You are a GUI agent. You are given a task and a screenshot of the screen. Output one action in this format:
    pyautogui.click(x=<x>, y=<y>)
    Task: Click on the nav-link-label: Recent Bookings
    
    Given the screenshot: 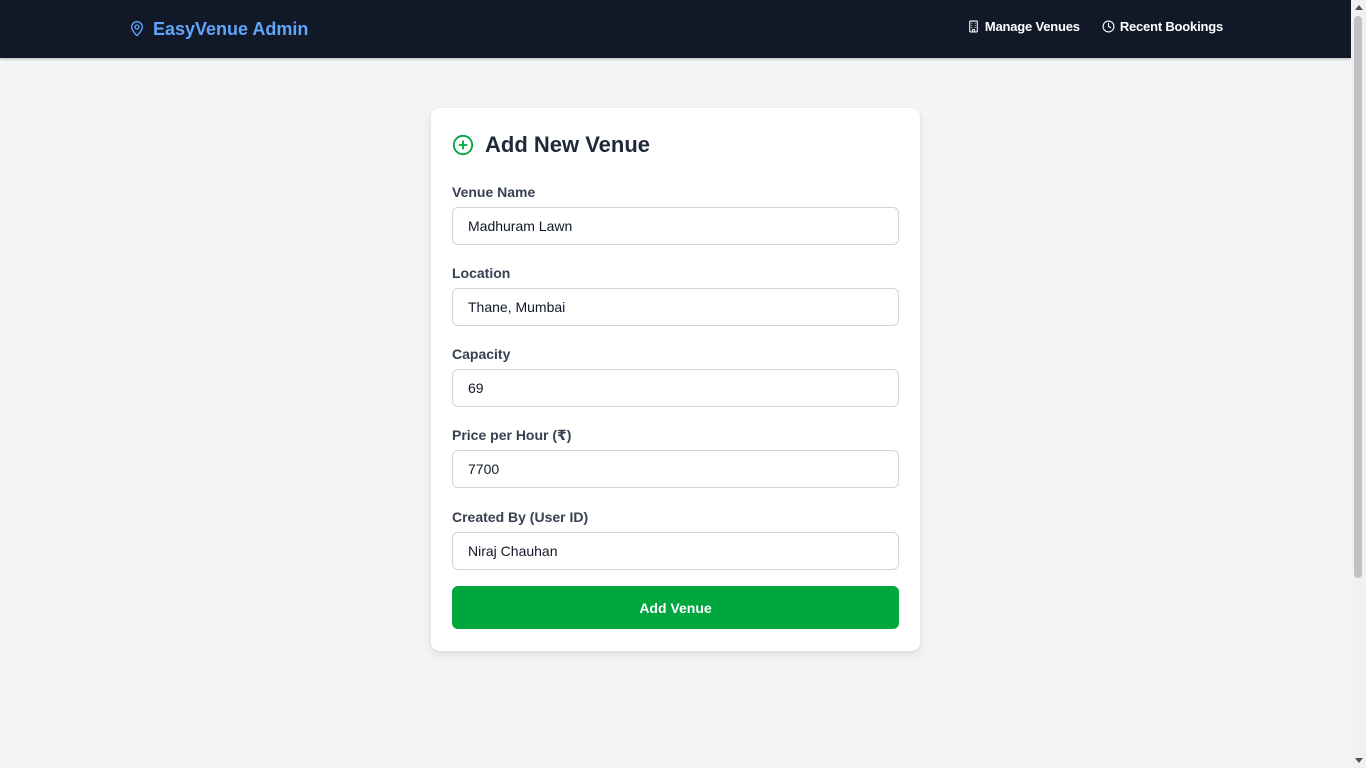 What is the action you would take?
    pyautogui.click(x=1171, y=26)
    